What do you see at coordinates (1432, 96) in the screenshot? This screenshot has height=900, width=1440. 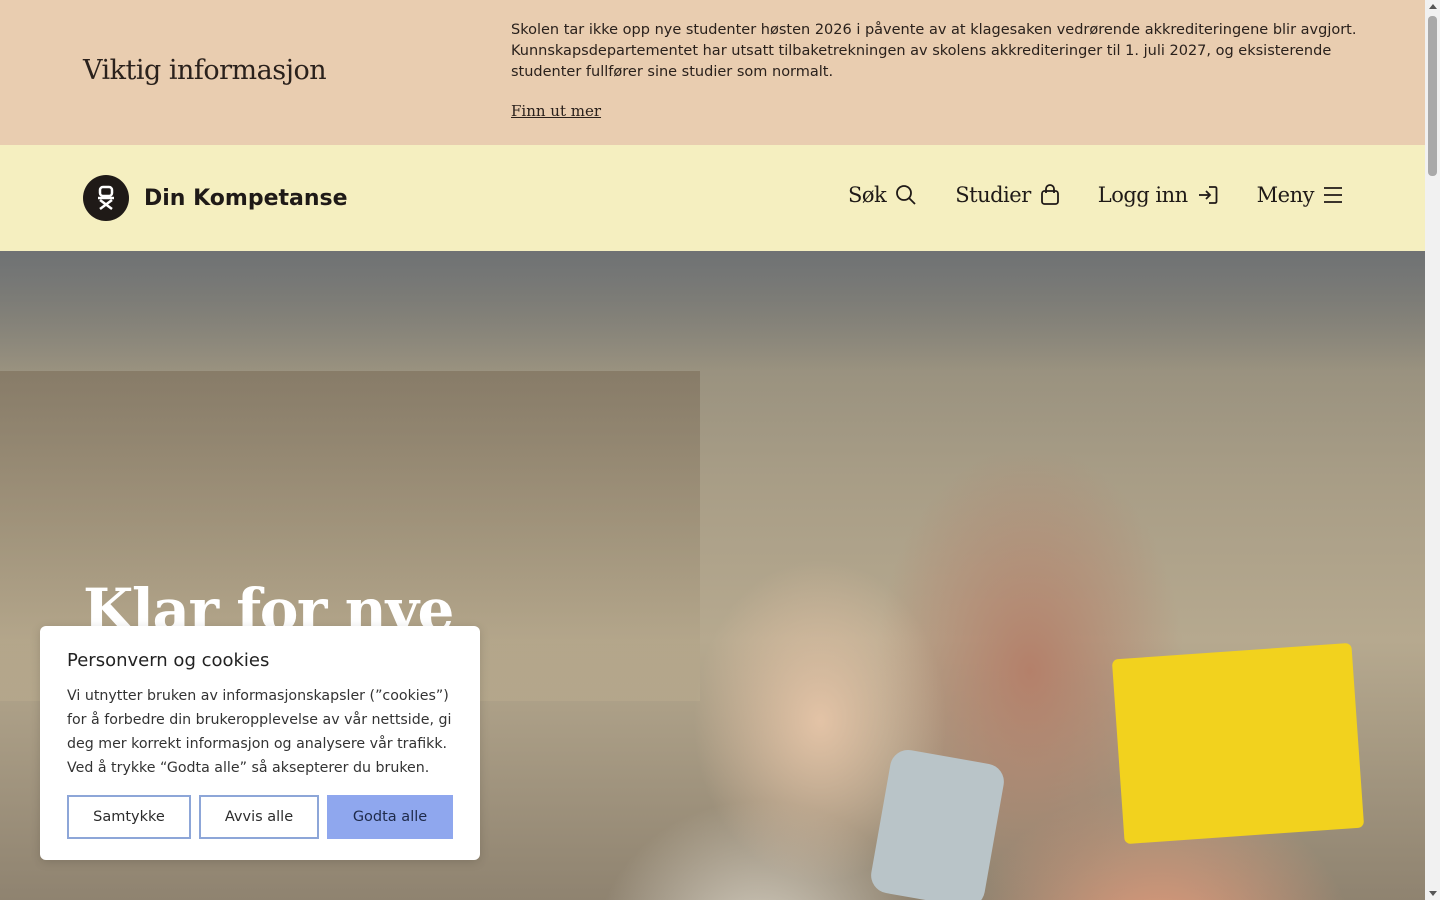 I see `scroll-thumb` at bounding box center [1432, 96].